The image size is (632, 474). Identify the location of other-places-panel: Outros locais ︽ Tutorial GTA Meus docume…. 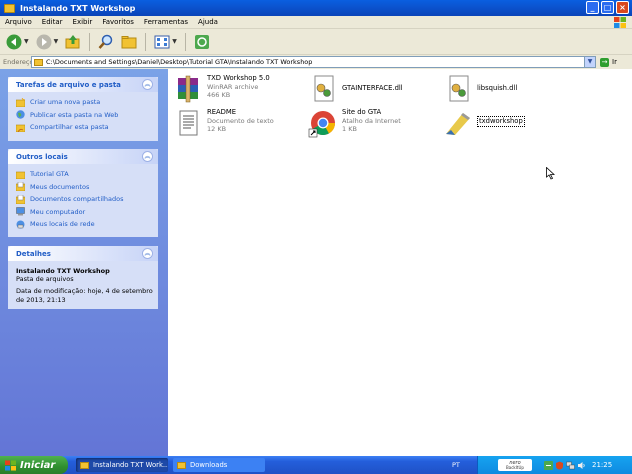
(83, 193).